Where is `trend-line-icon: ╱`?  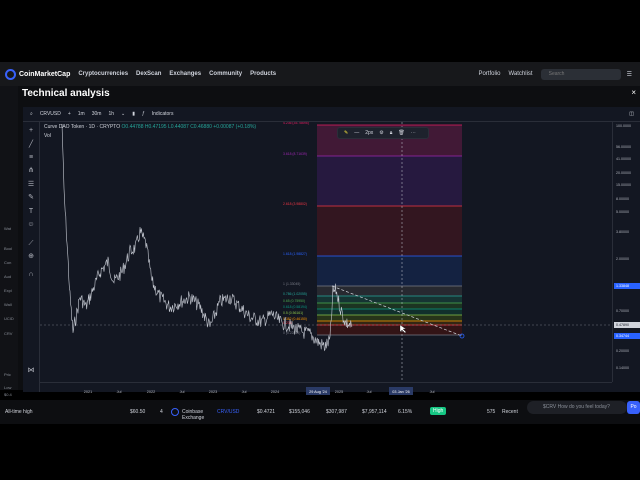 trend-line-icon: ╱ is located at coordinates (31, 145).